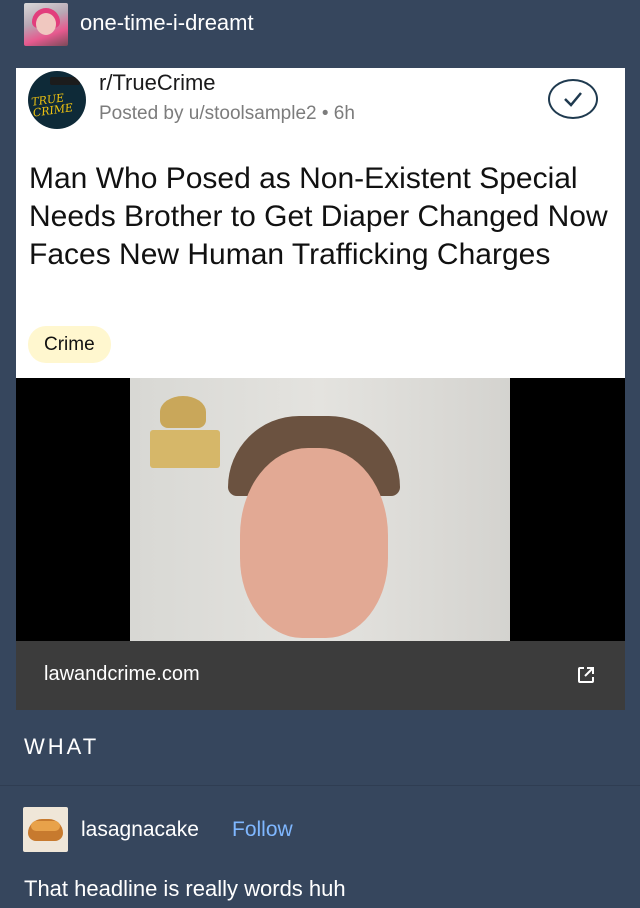 This screenshot has height=908, width=640. Describe the element at coordinates (185, 449) in the screenshot. I see `louisiana-state-police-badge` at that location.